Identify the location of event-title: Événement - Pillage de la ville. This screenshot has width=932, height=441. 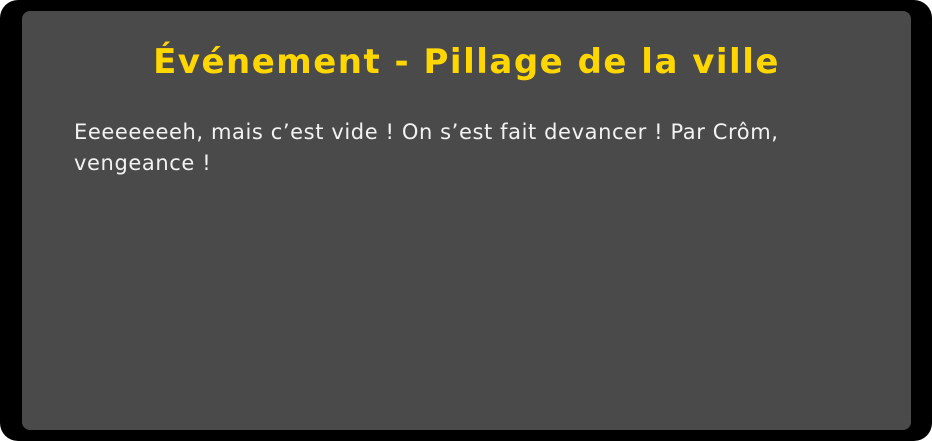
(466, 62).